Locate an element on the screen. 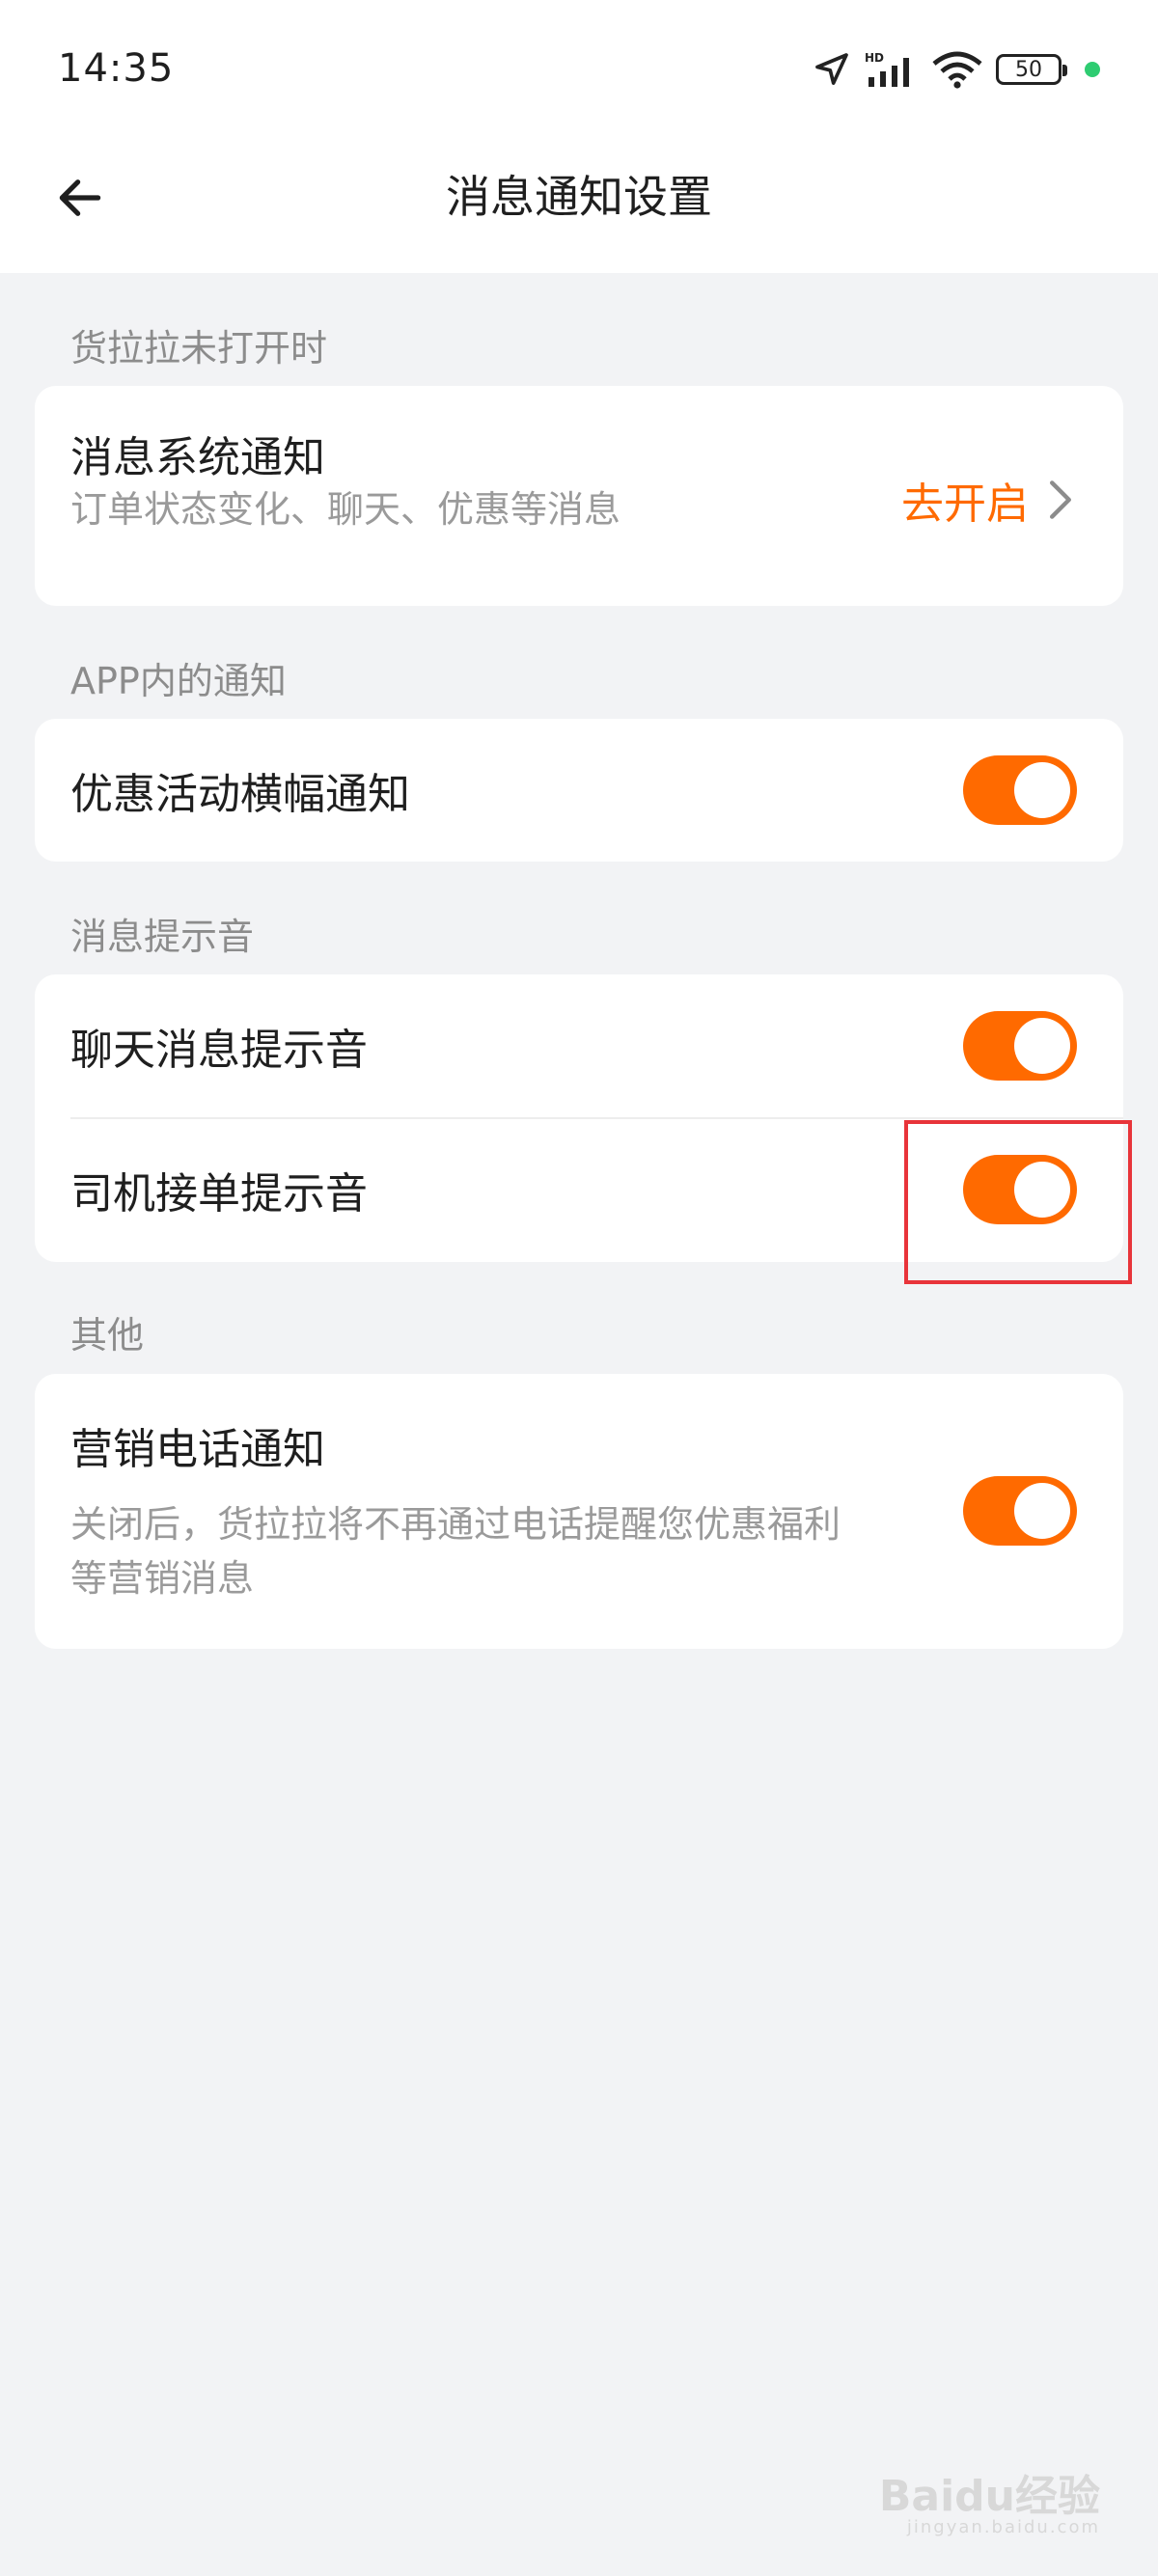 The image size is (1158, 2576). card-in-app: 优惠活动横幅通知 is located at coordinates (579, 791).